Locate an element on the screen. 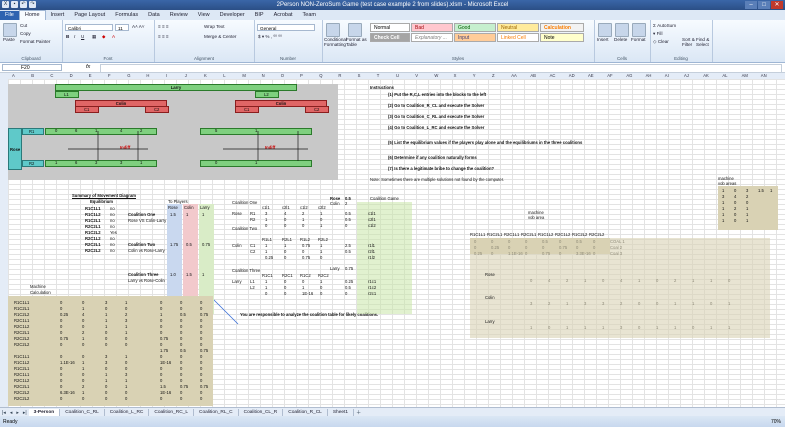 The width and height of the screenshot is (785, 427). maximize-icon: □ is located at coordinates (764, 5).